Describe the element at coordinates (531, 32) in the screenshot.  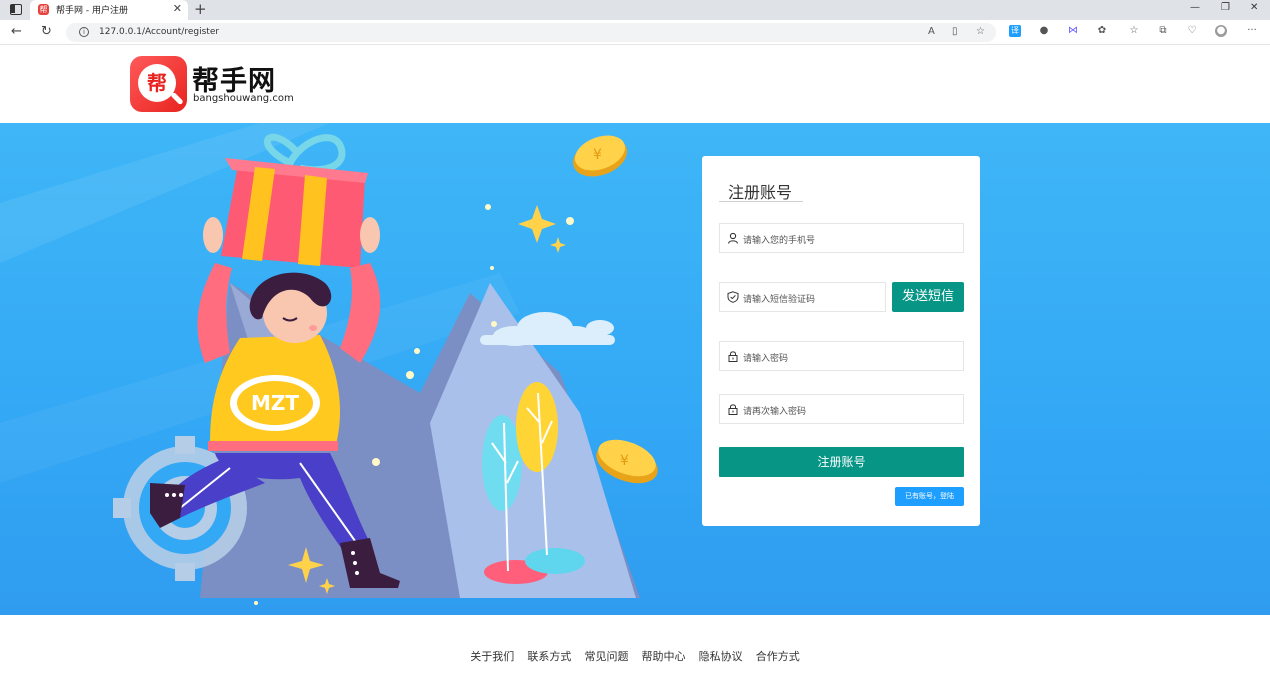
I see `address-bar: i 127.0.0.1/Account/register A ▯ ☆` at that location.